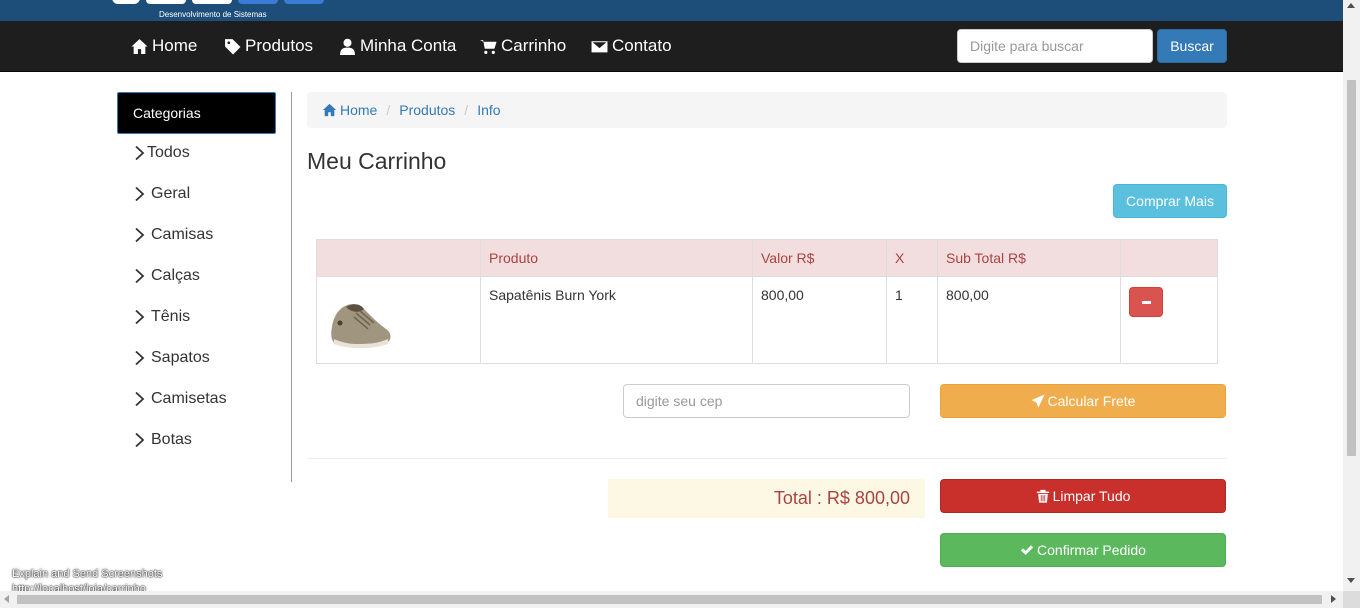 The width and height of the screenshot is (1360, 608). Describe the element at coordinates (912, 258) in the screenshot. I see `column-header-qty: X` at that location.